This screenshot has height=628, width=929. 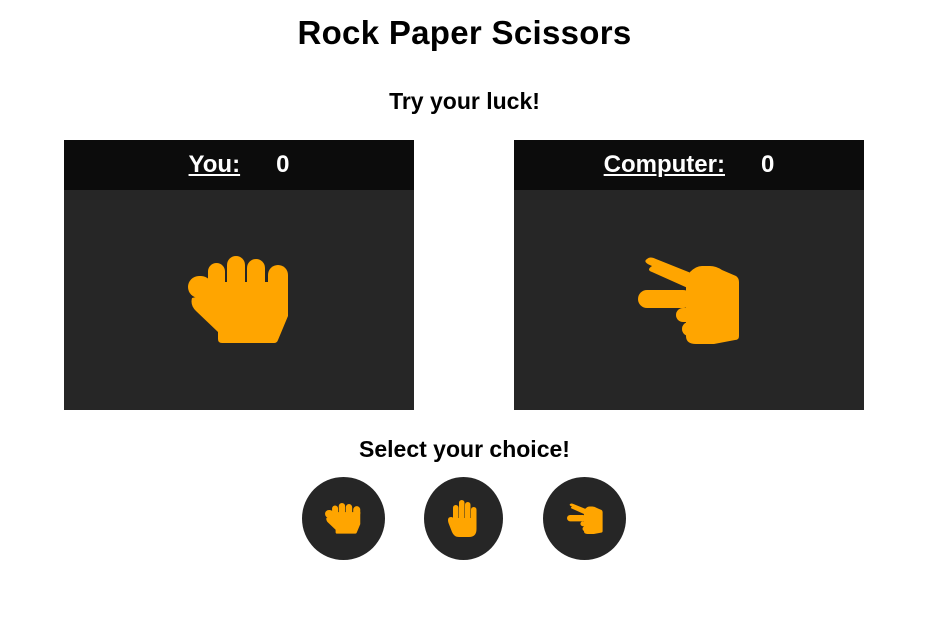 I want to click on page-subtitle: Try your luck!, so click(x=464, y=101).